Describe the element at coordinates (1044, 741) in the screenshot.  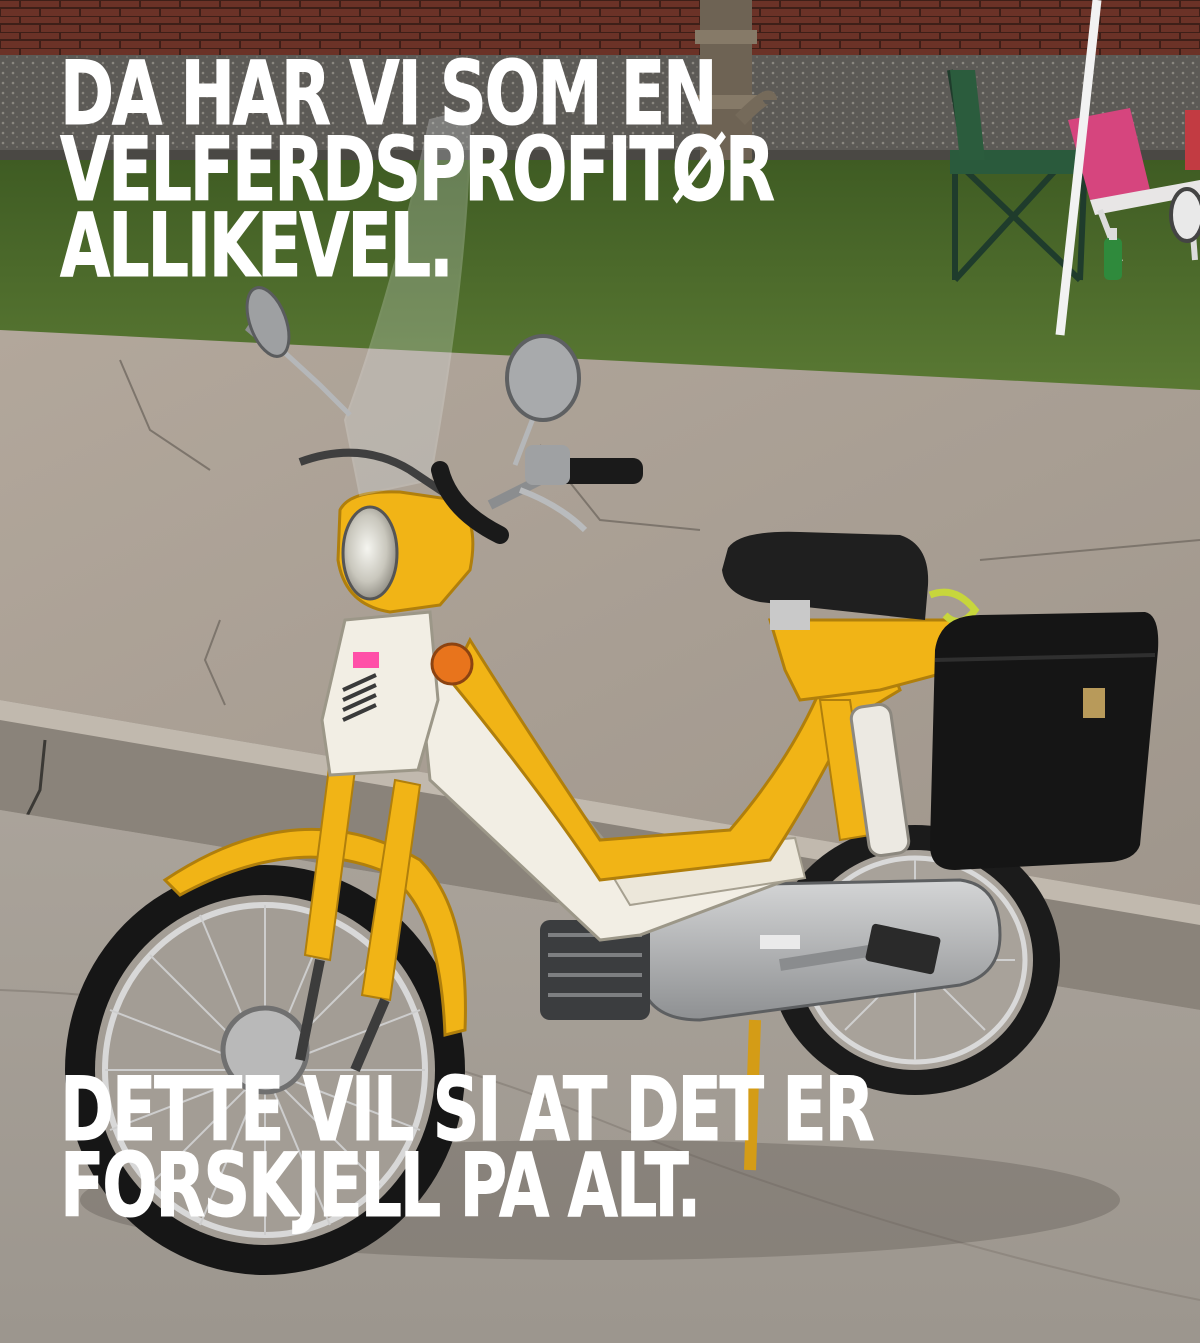
I see `saddlebag` at that location.